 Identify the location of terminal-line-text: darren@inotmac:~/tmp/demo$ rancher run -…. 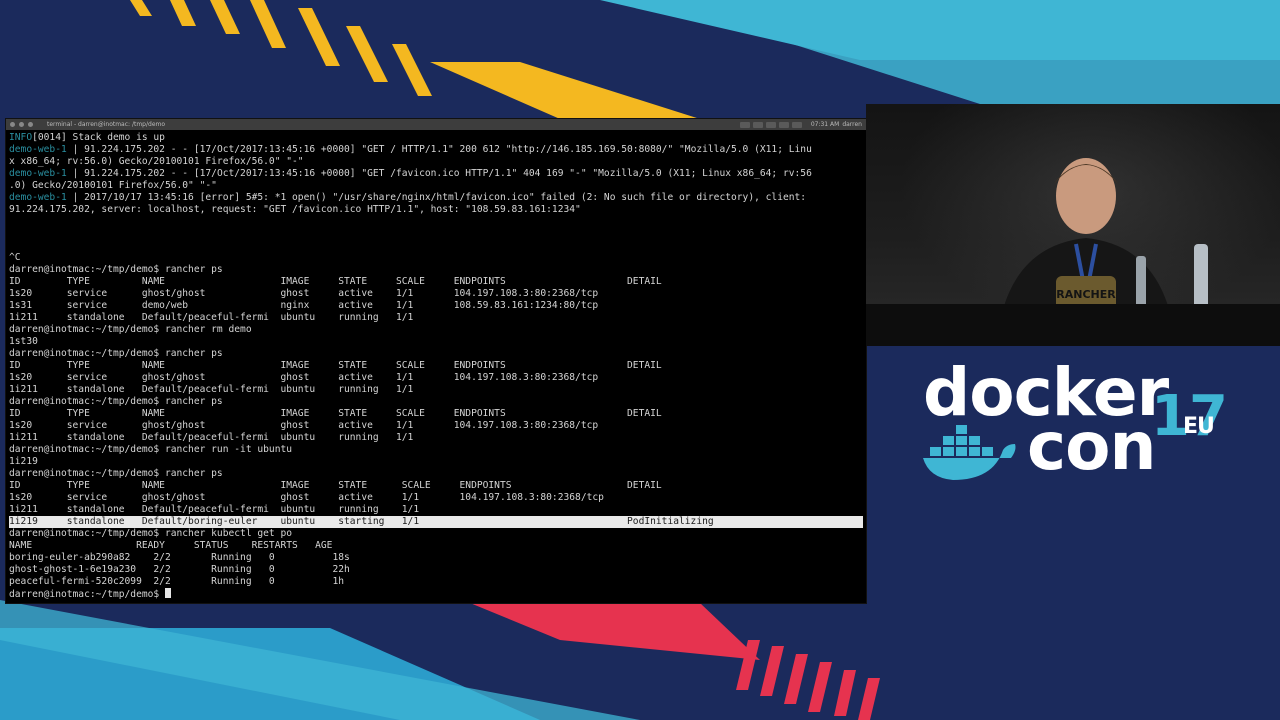
(151, 449).